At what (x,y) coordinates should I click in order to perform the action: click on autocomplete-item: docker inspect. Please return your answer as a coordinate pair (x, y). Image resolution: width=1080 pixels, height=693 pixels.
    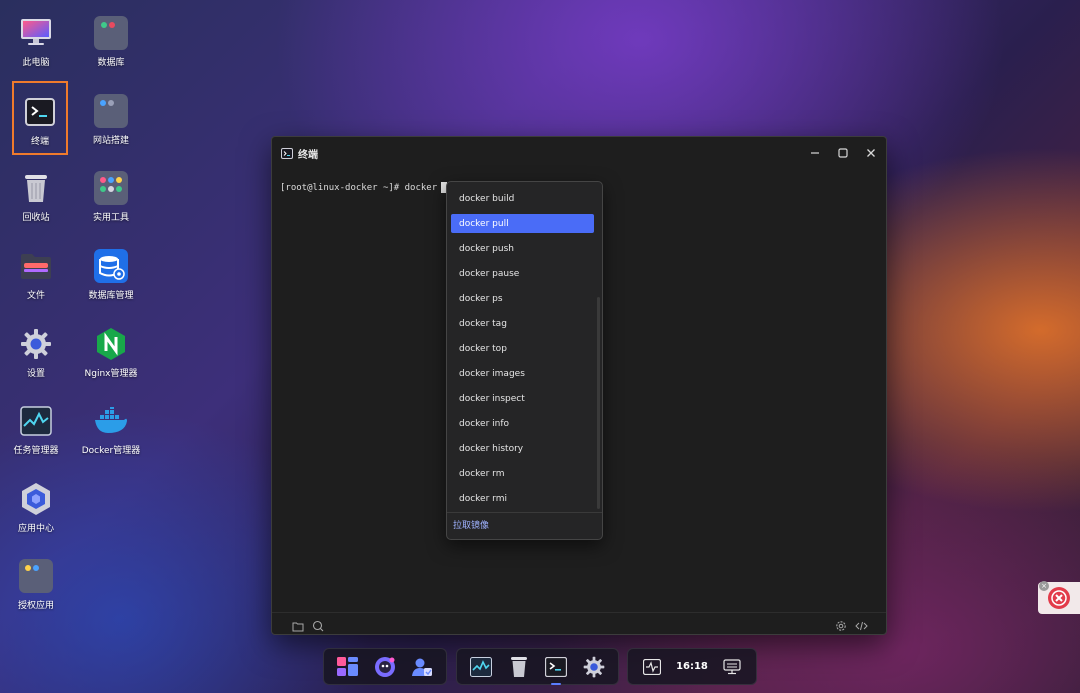
    Looking at the image, I should click on (522, 398).